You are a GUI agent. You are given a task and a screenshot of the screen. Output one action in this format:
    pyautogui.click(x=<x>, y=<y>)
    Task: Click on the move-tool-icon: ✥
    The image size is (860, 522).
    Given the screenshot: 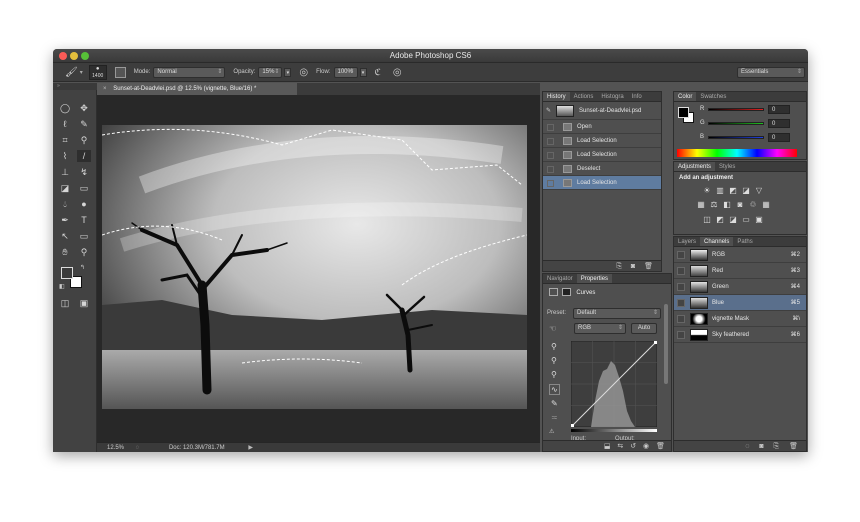 What is the action you would take?
    pyautogui.click(x=84, y=108)
    